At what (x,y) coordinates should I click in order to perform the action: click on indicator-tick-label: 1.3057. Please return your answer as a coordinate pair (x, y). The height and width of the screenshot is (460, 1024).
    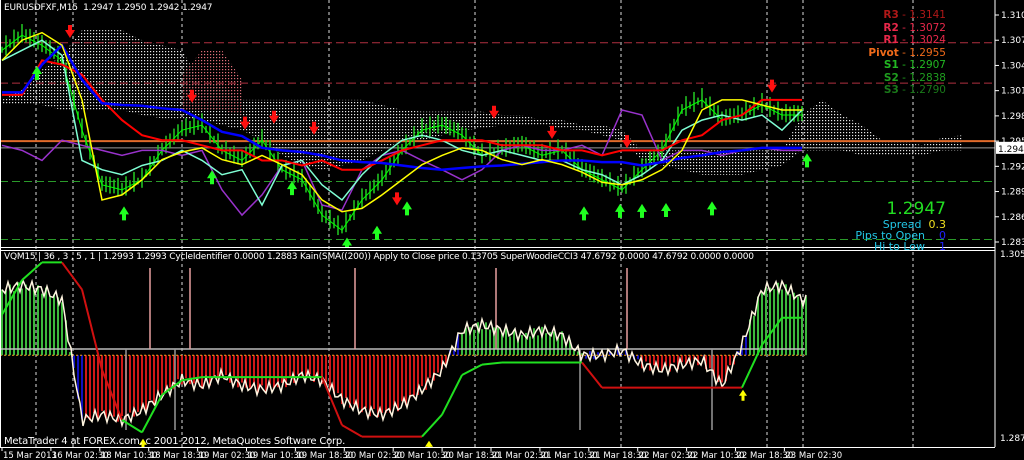
    Looking at the image, I should click on (1012, 255).